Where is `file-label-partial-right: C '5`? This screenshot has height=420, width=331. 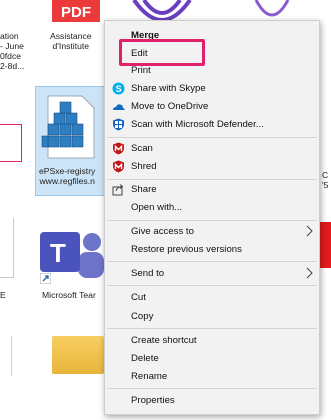 file-label-partial-right: C '5 is located at coordinates (325, 180).